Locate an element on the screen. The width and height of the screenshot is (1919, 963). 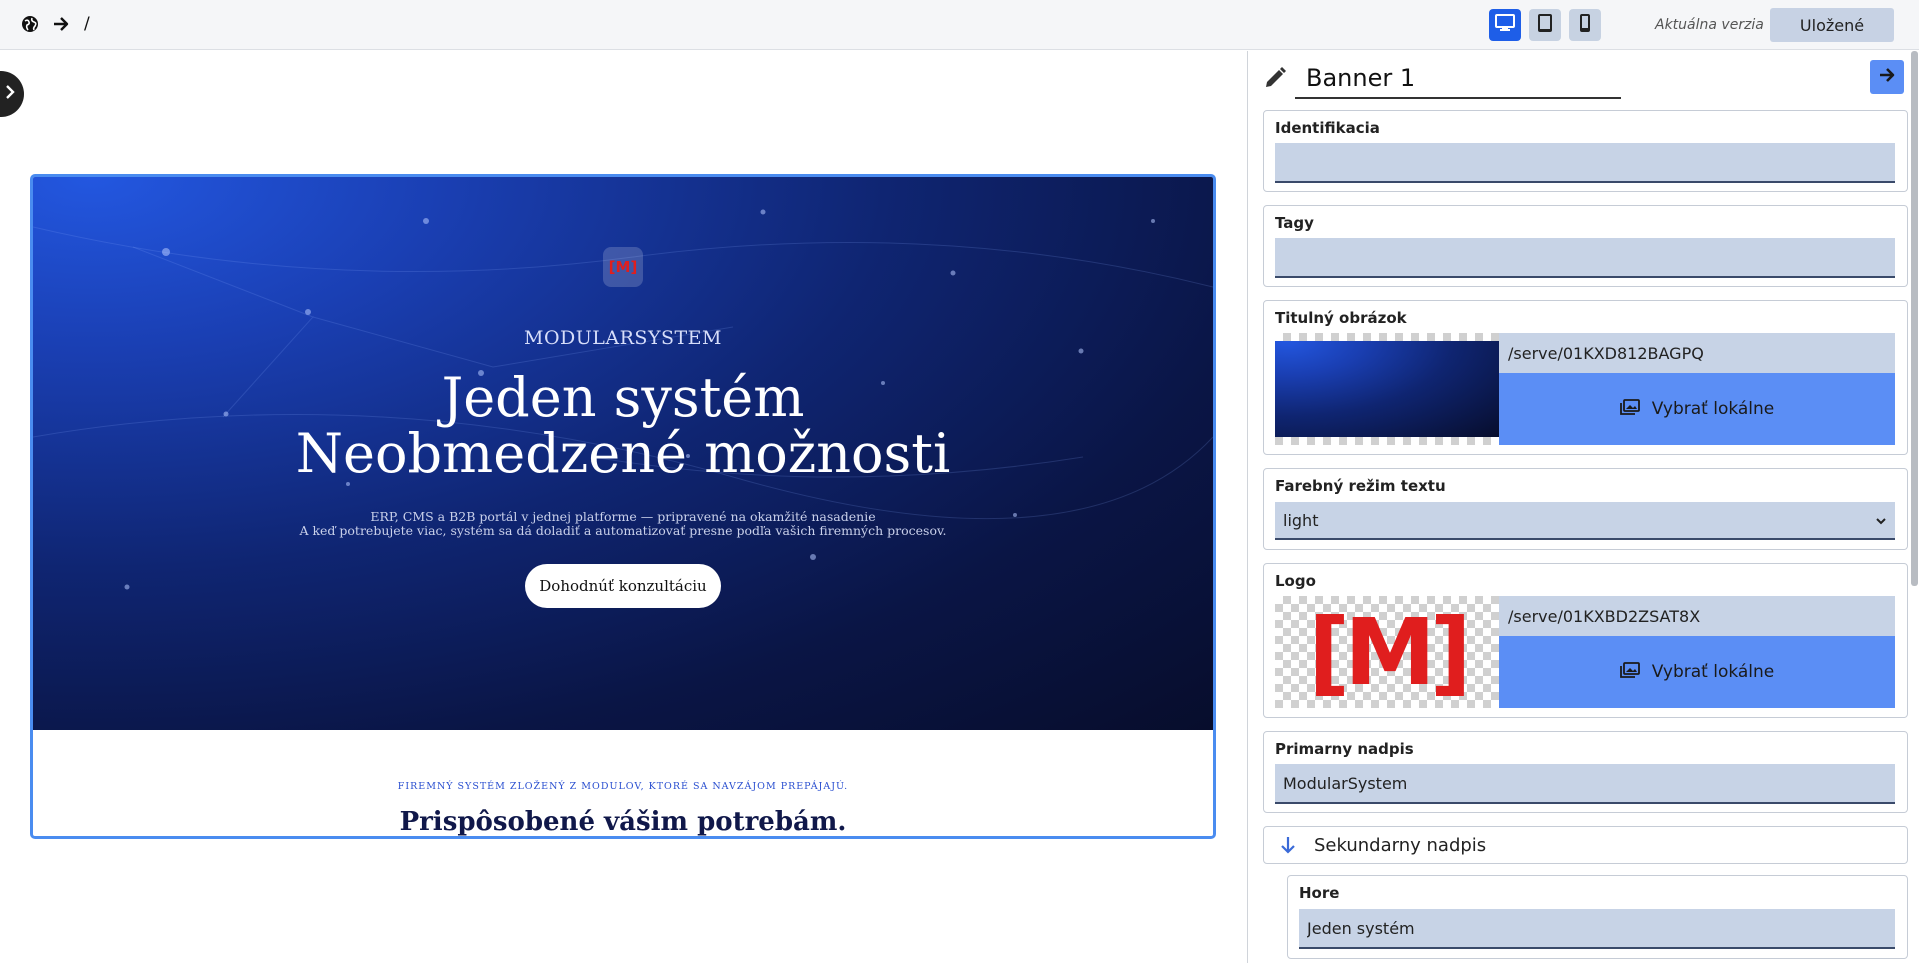
section-title: Prispôsobené vášim potrebám. is located at coordinates (623, 822).